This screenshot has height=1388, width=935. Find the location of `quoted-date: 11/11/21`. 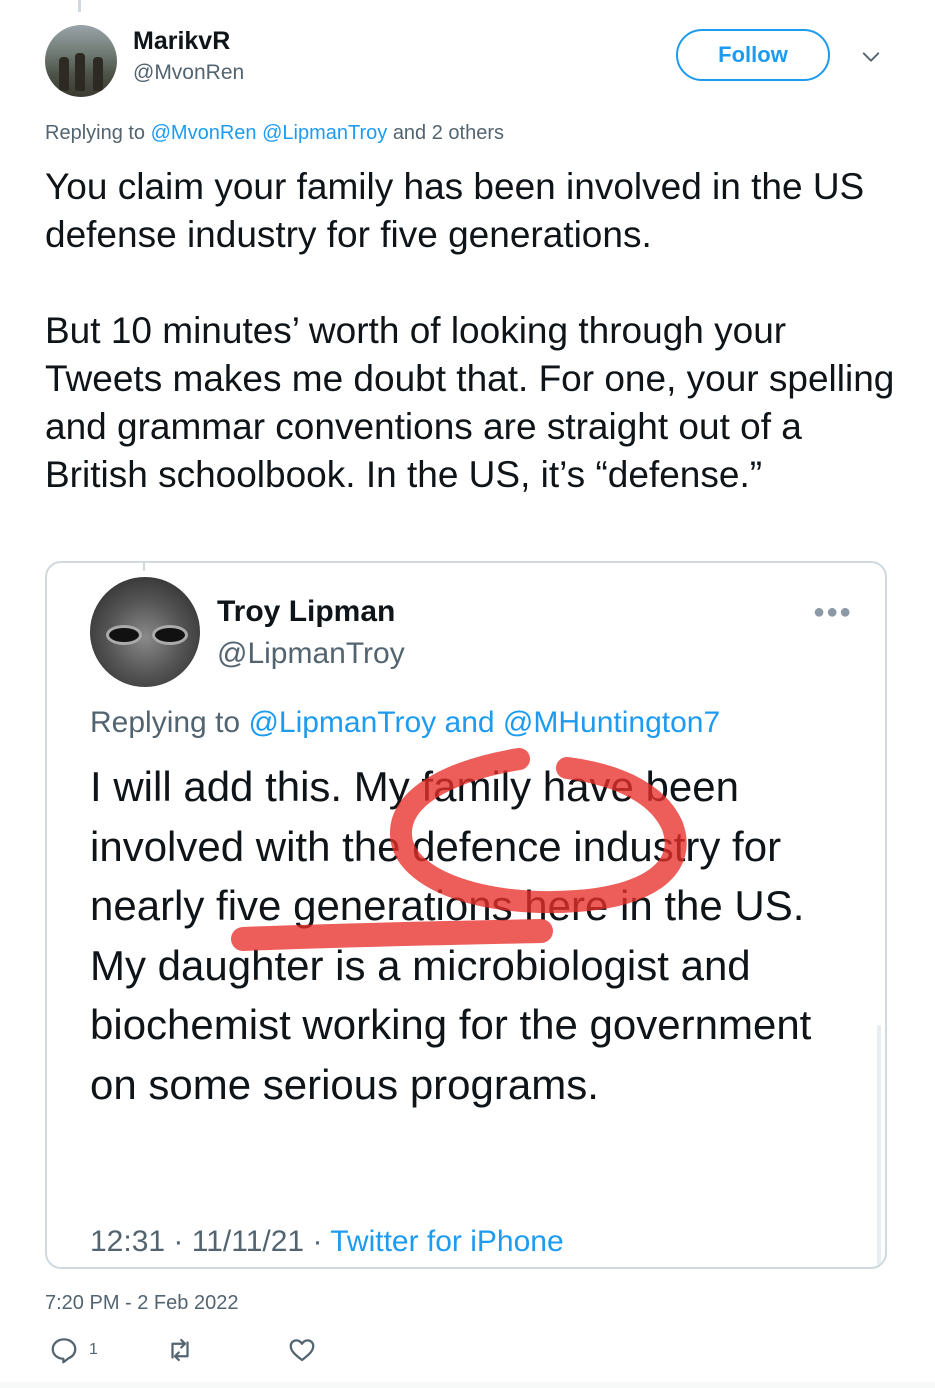

quoted-date: 11/11/21 is located at coordinates (248, 1241).